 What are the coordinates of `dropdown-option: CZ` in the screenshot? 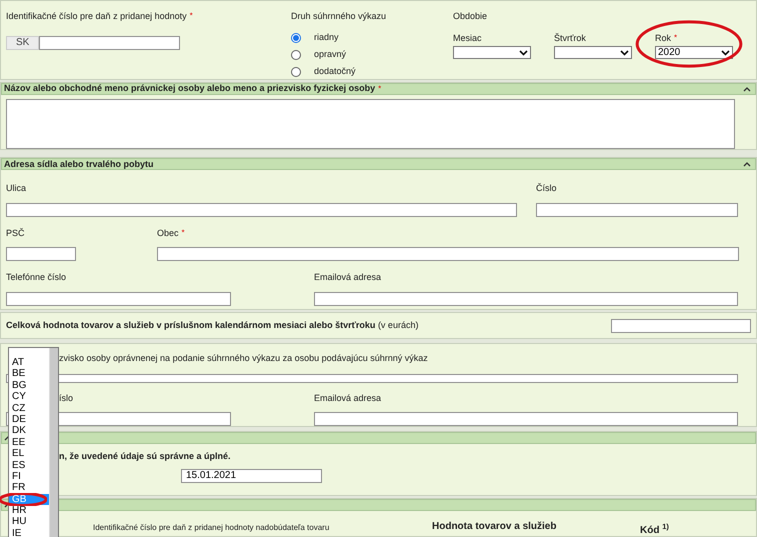 It's located at (29, 408).